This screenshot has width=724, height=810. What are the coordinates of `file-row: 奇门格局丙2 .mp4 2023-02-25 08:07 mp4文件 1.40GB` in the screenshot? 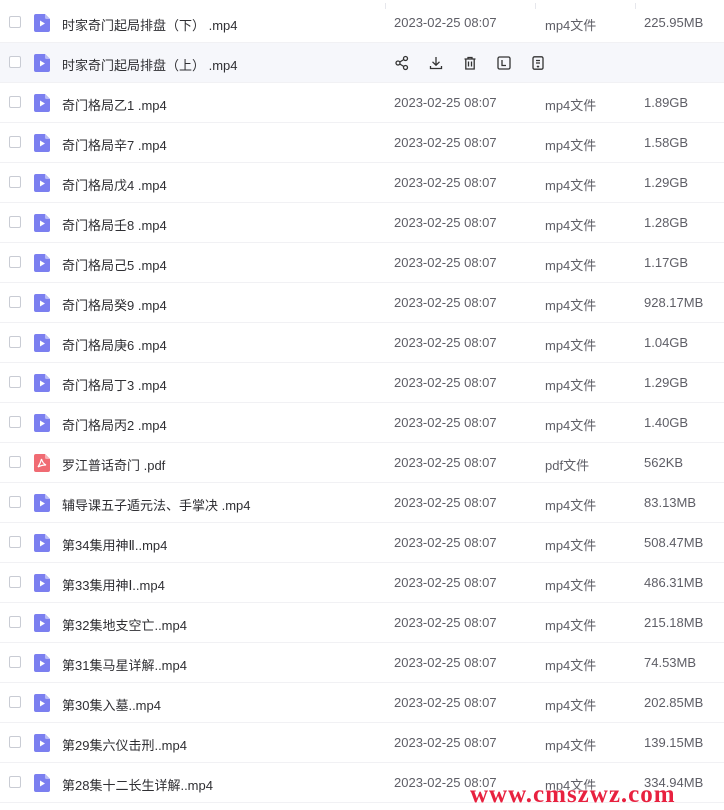 It's located at (362, 423).